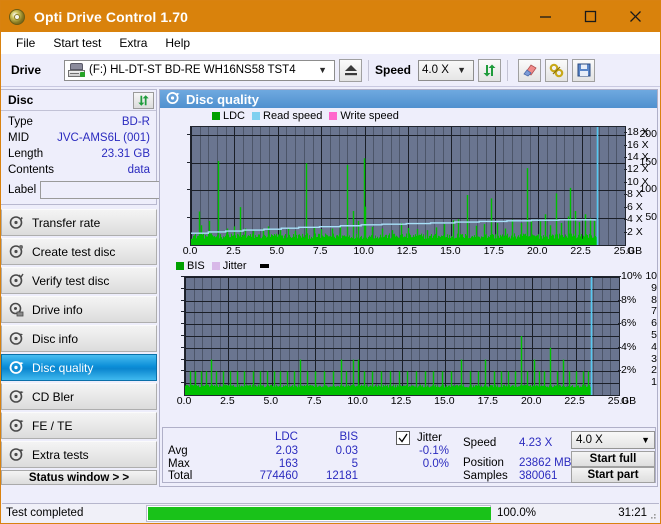 The image size is (661, 524). I want to click on window-controls, so click(590, 16).